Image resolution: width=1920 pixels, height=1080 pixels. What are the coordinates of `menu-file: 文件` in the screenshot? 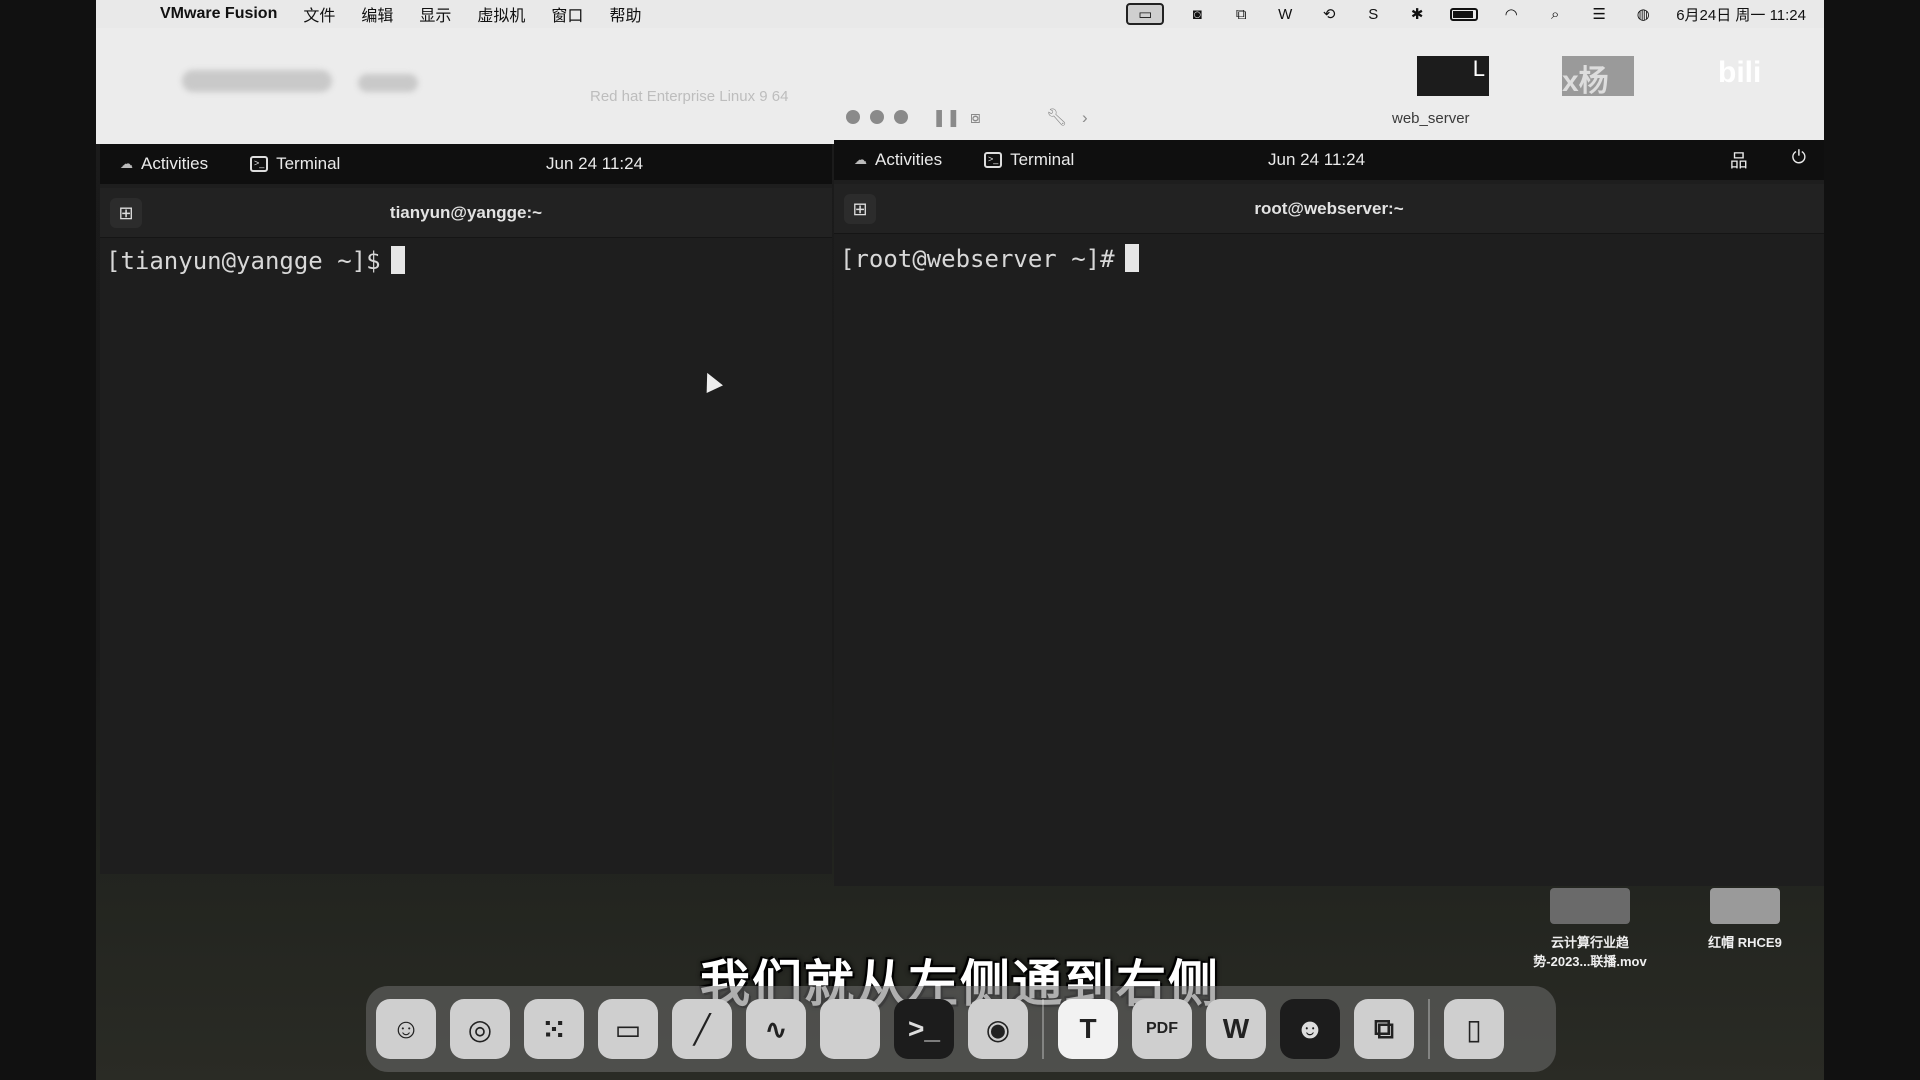 It's located at (319, 14).